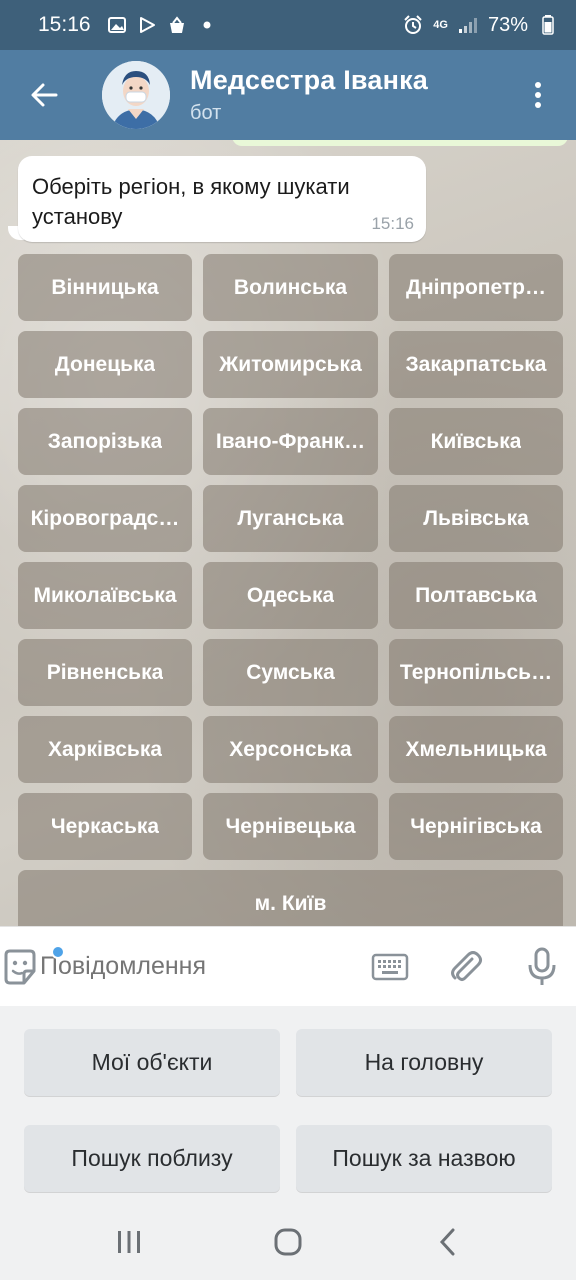  I want to click on previous-message-edge, so click(400, 143).